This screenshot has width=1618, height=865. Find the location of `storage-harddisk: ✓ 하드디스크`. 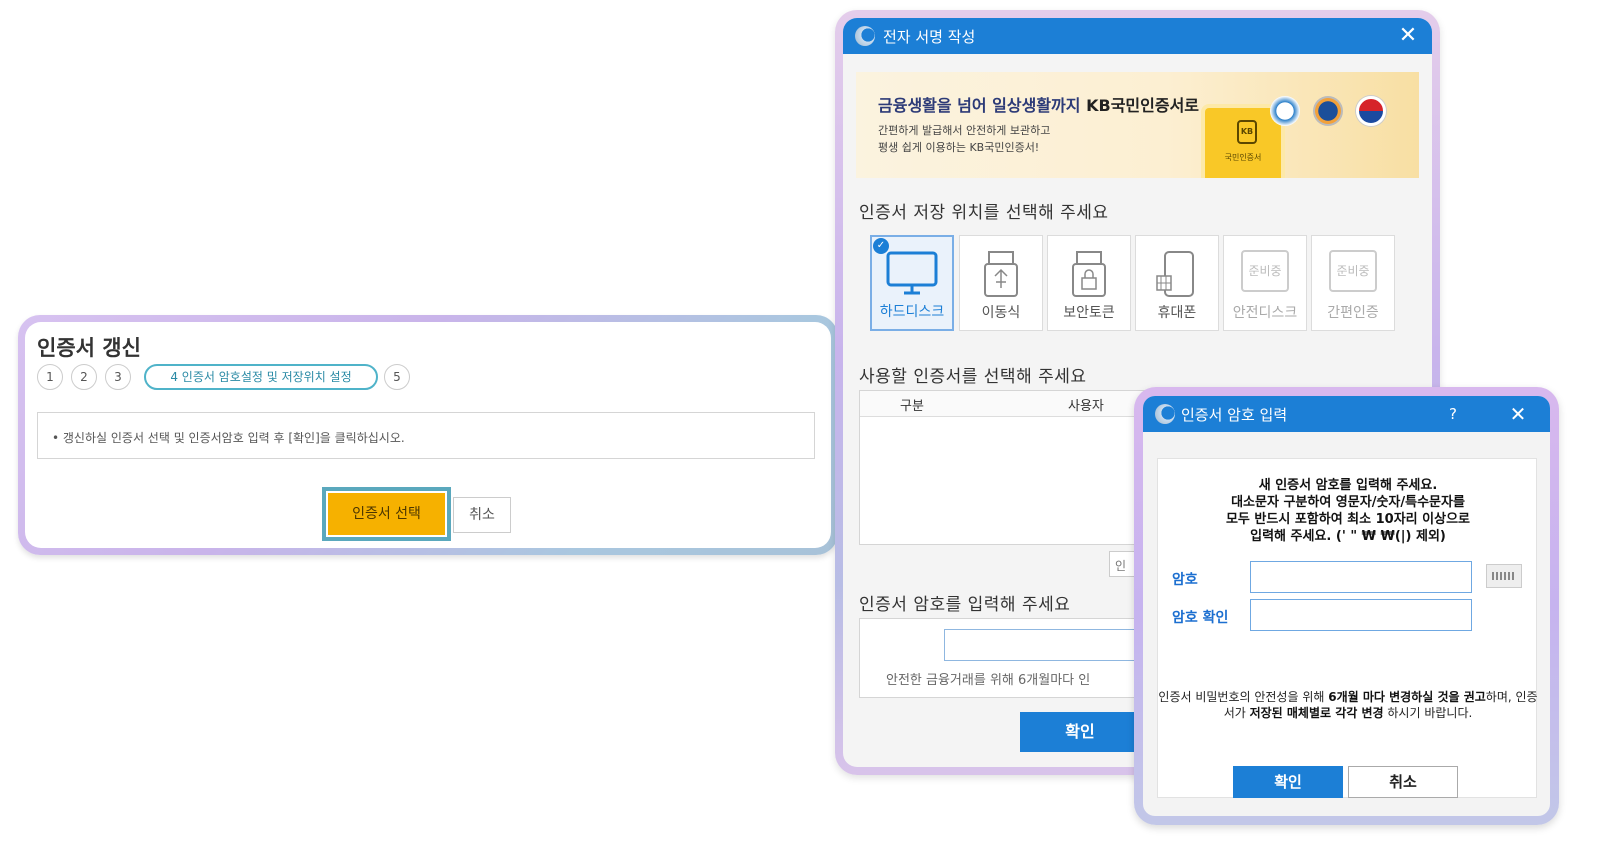

storage-harddisk: ✓ 하드디스크 is located at coordinates (912, 283).